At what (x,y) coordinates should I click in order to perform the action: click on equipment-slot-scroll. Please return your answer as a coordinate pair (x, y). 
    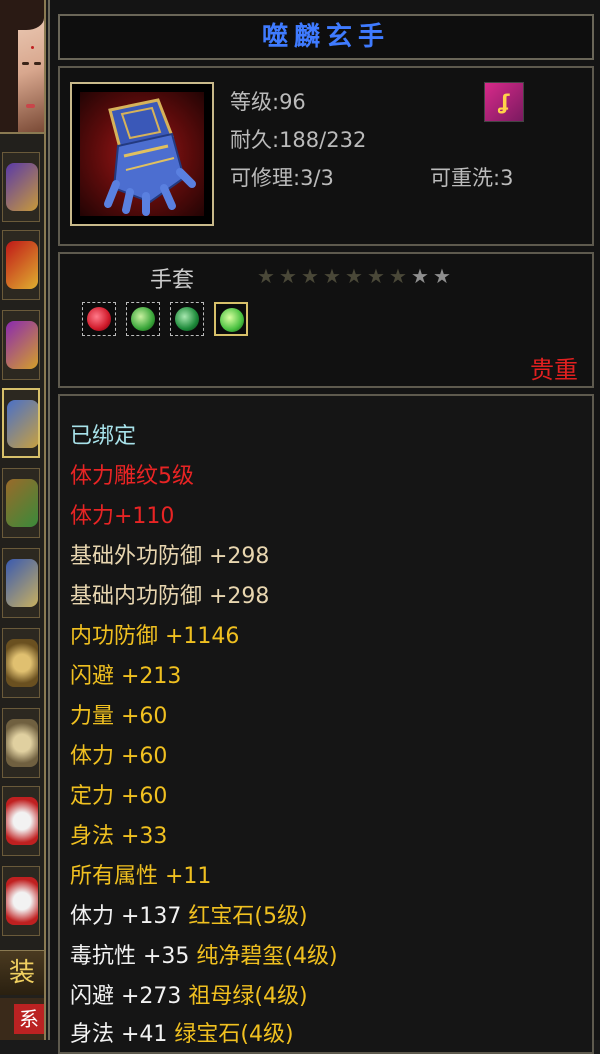
    Looking at the image, I should click on (21, 265).